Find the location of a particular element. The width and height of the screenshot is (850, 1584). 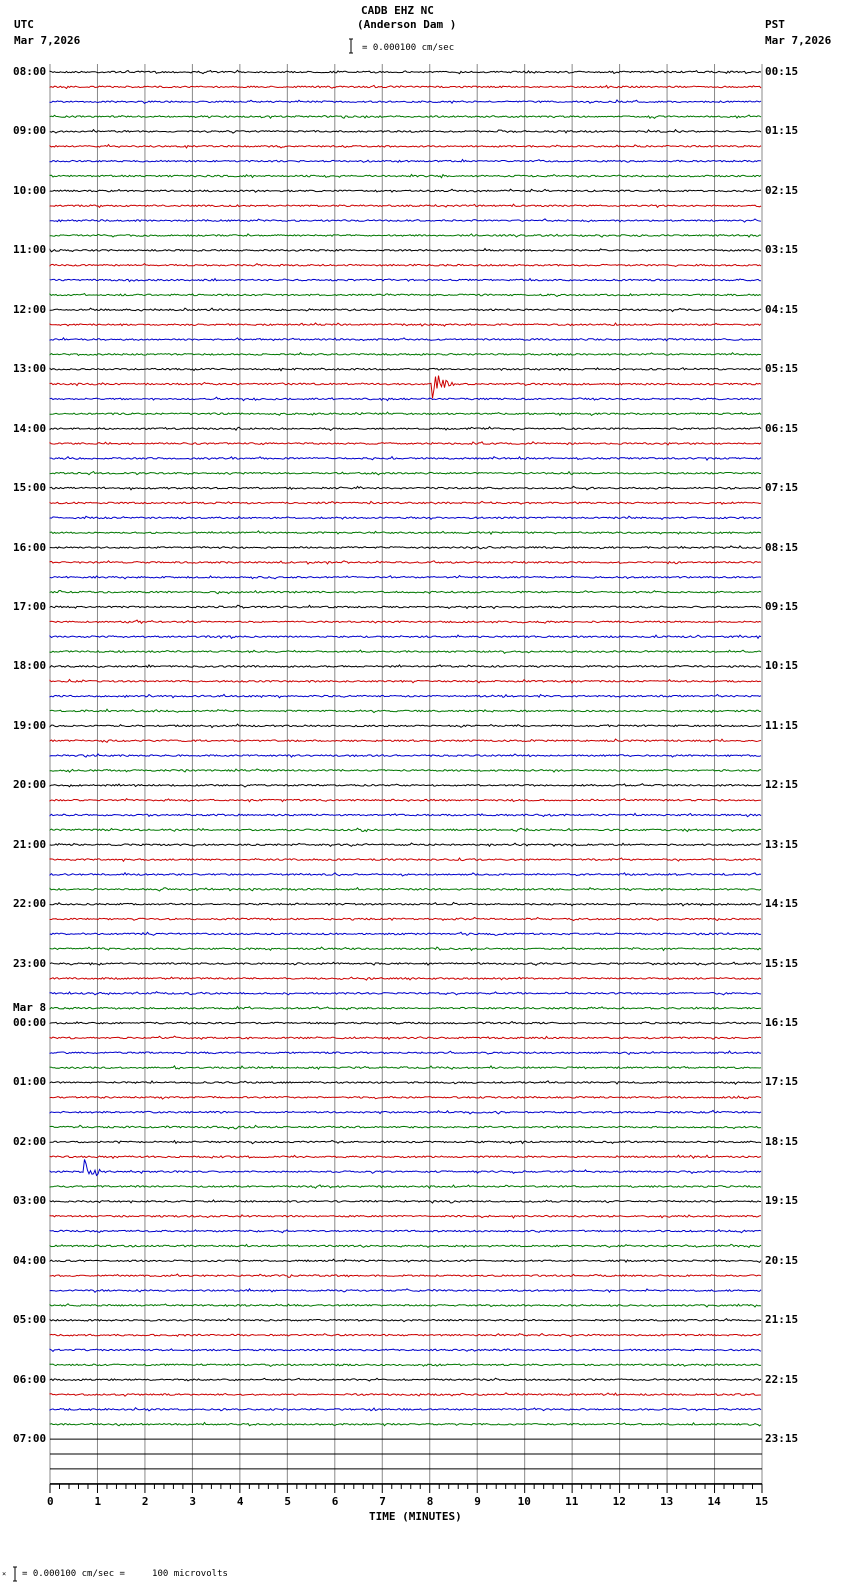

pst-hour-label: 22:15 is located at coordinates (782, 1379).